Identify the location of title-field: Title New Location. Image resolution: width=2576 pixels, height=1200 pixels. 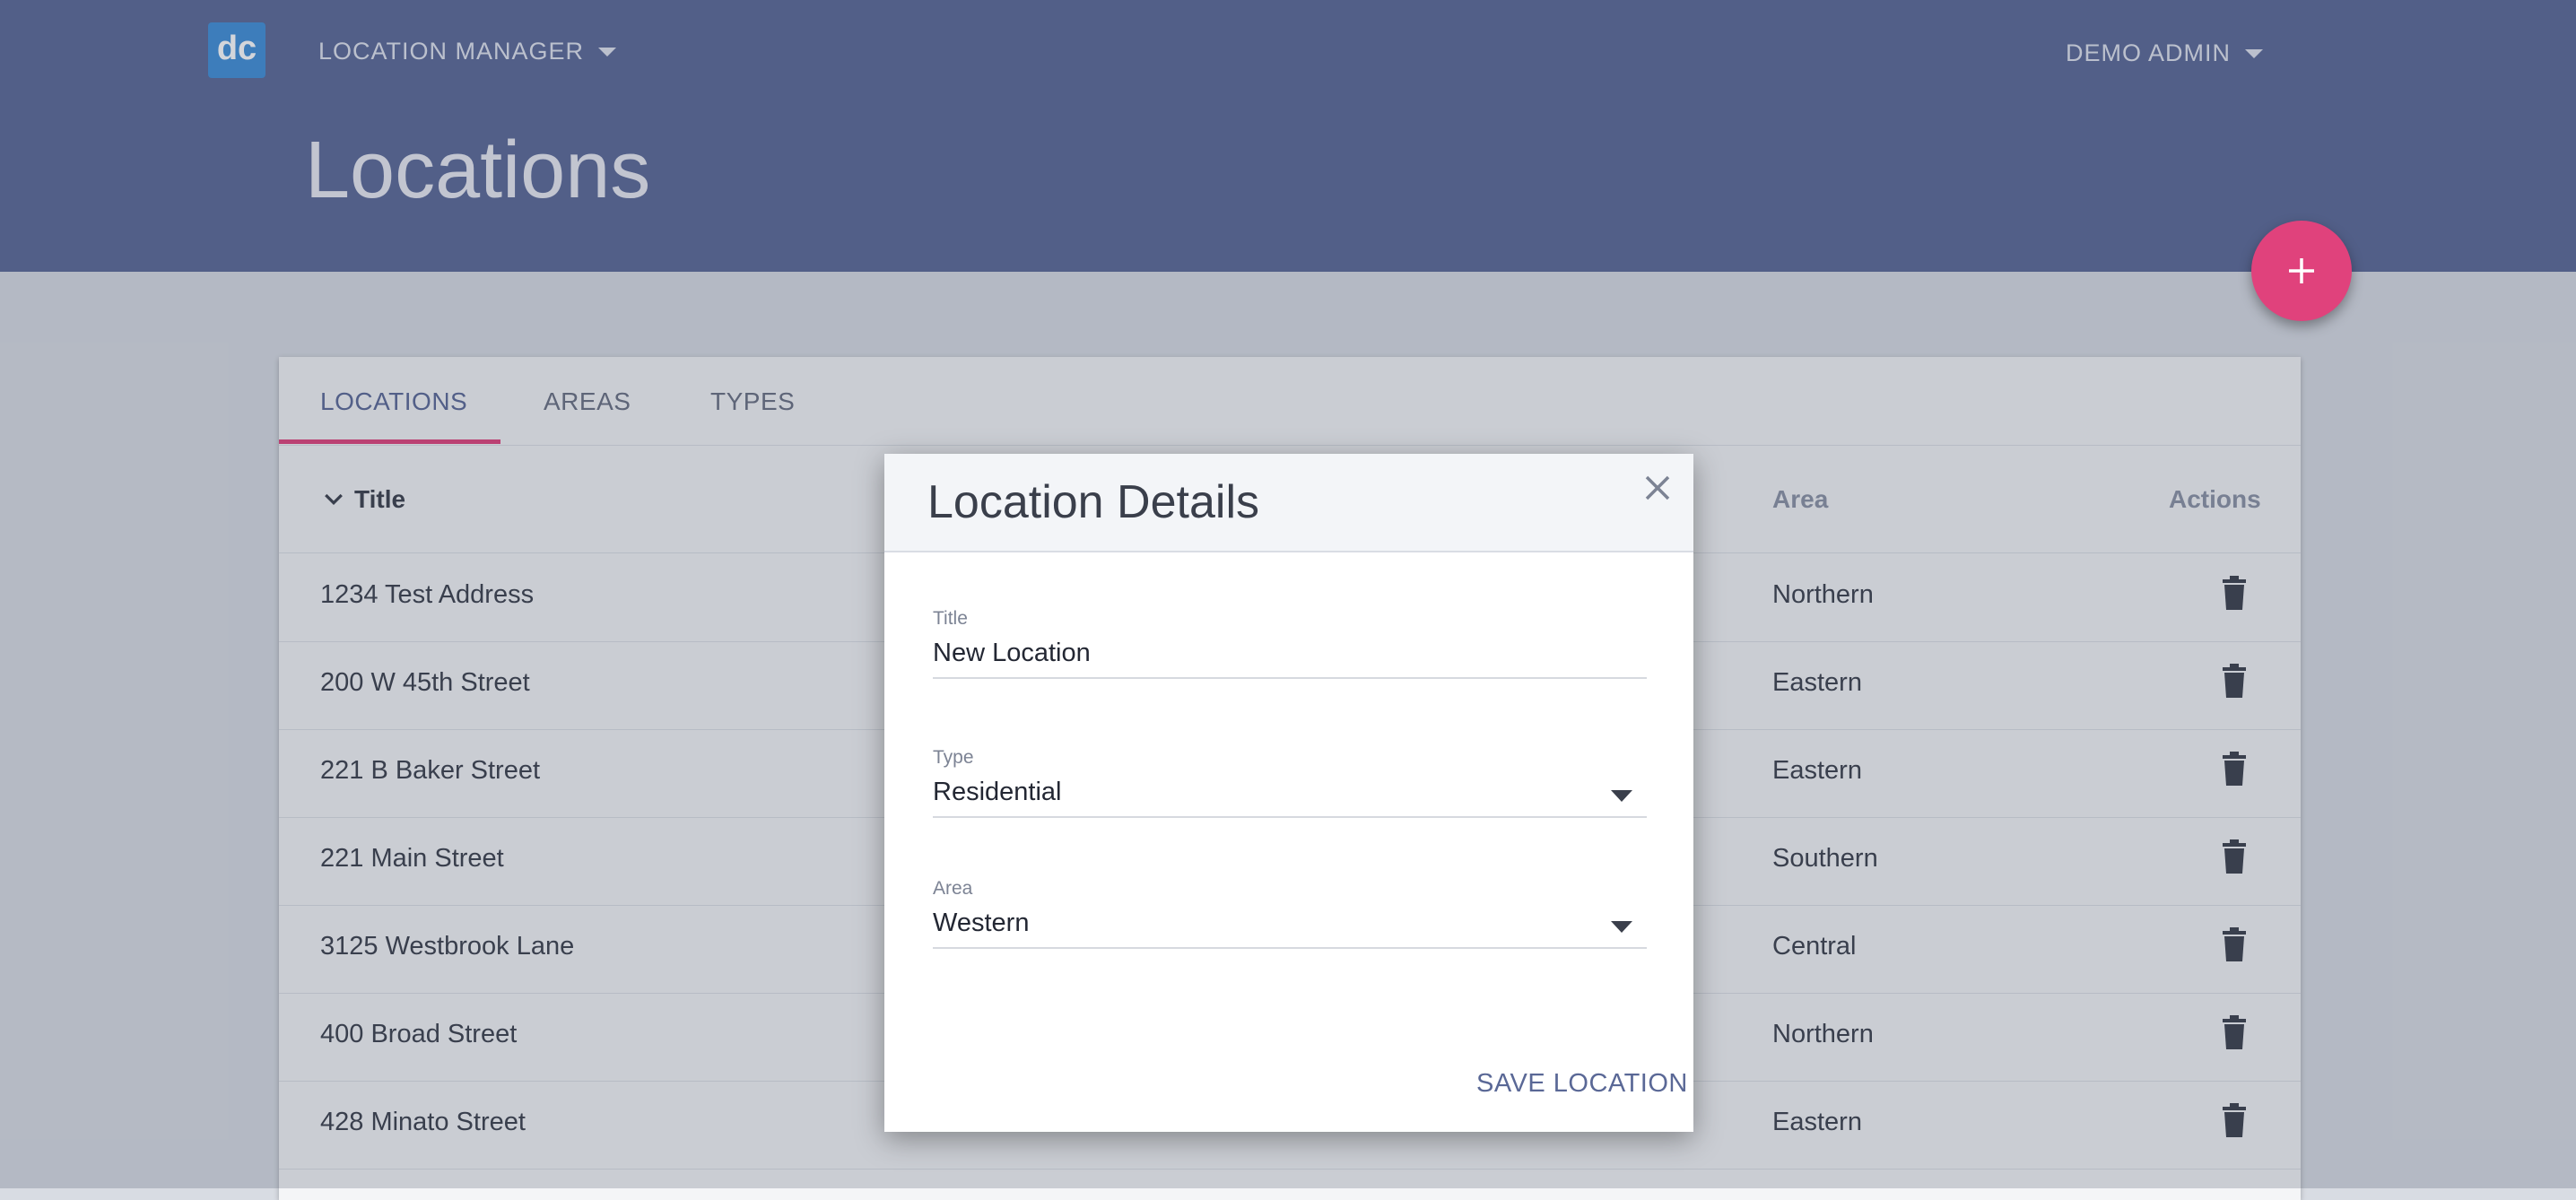
(1290, 643).